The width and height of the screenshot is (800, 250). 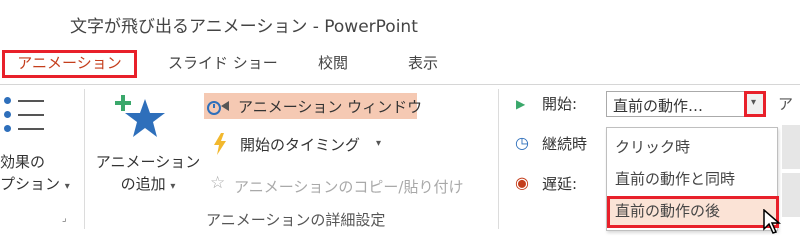 What do you see at coordinates (296, 220) in the screenshot?
I see `advanced-animation-group-label: アニメーションの詳細設定` at bounding box center [296, 220].